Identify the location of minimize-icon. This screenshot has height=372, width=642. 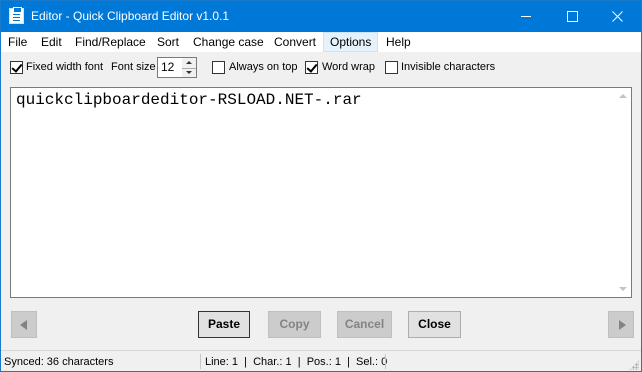
(526, 16).